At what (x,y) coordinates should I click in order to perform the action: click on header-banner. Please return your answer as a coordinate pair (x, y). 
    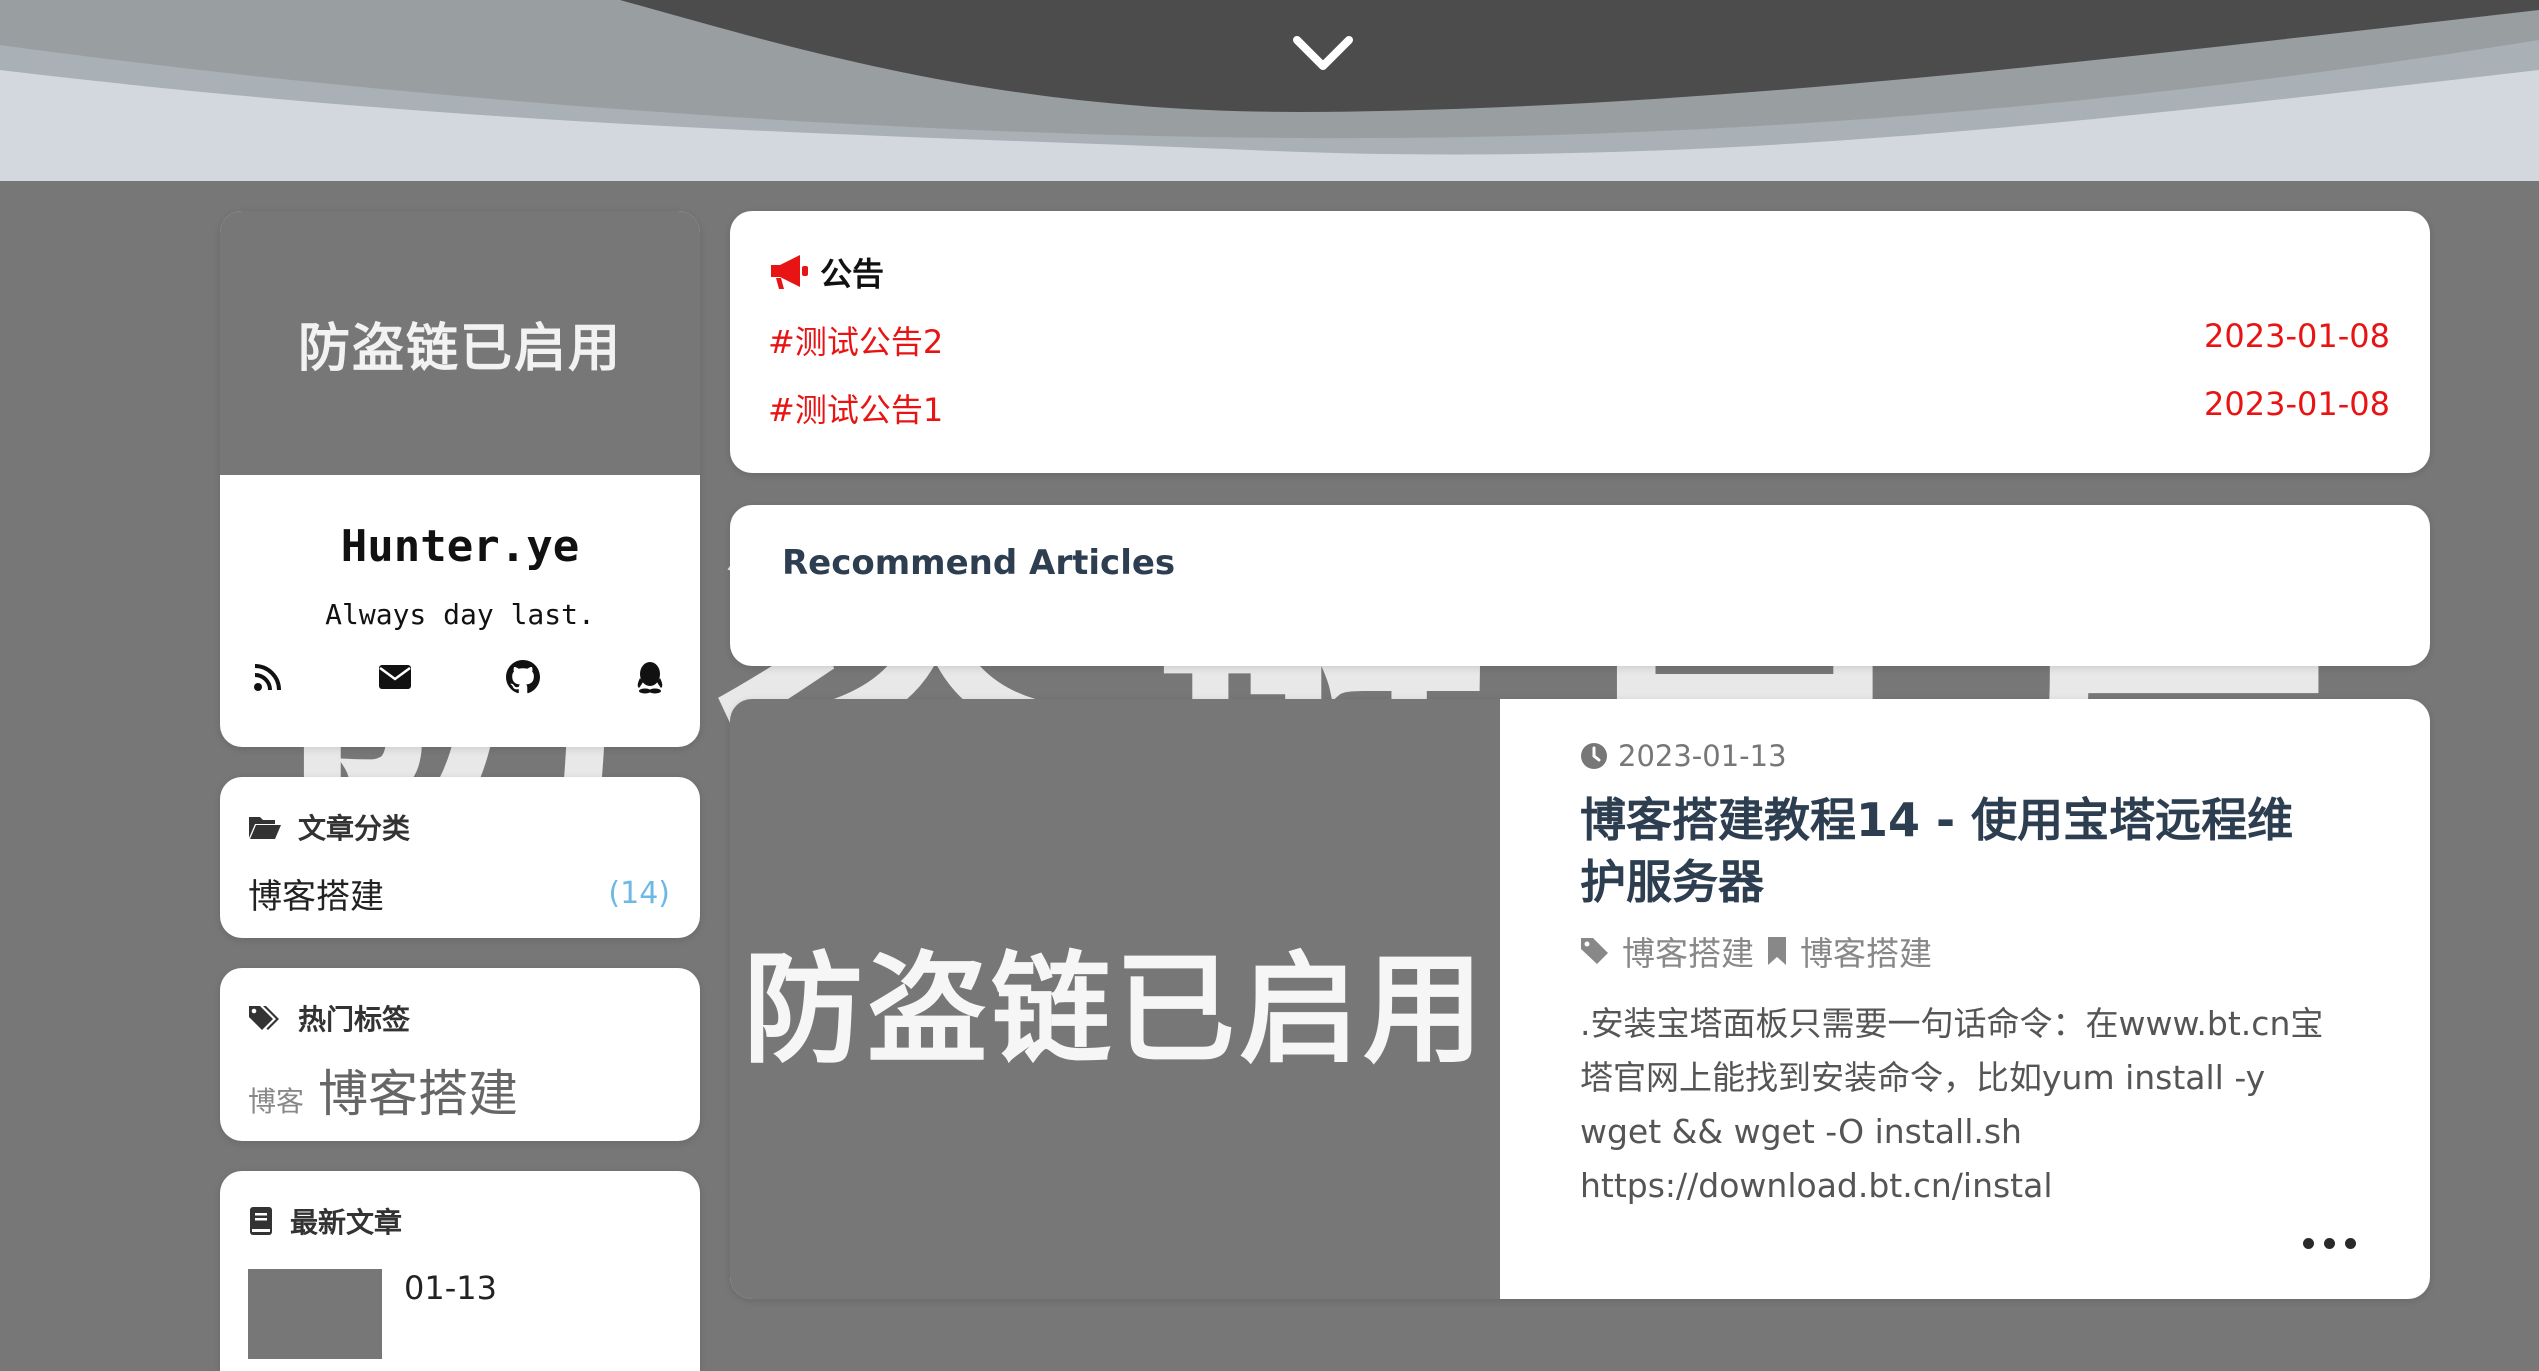
    Looking at the image, I should click on (1269, 90).